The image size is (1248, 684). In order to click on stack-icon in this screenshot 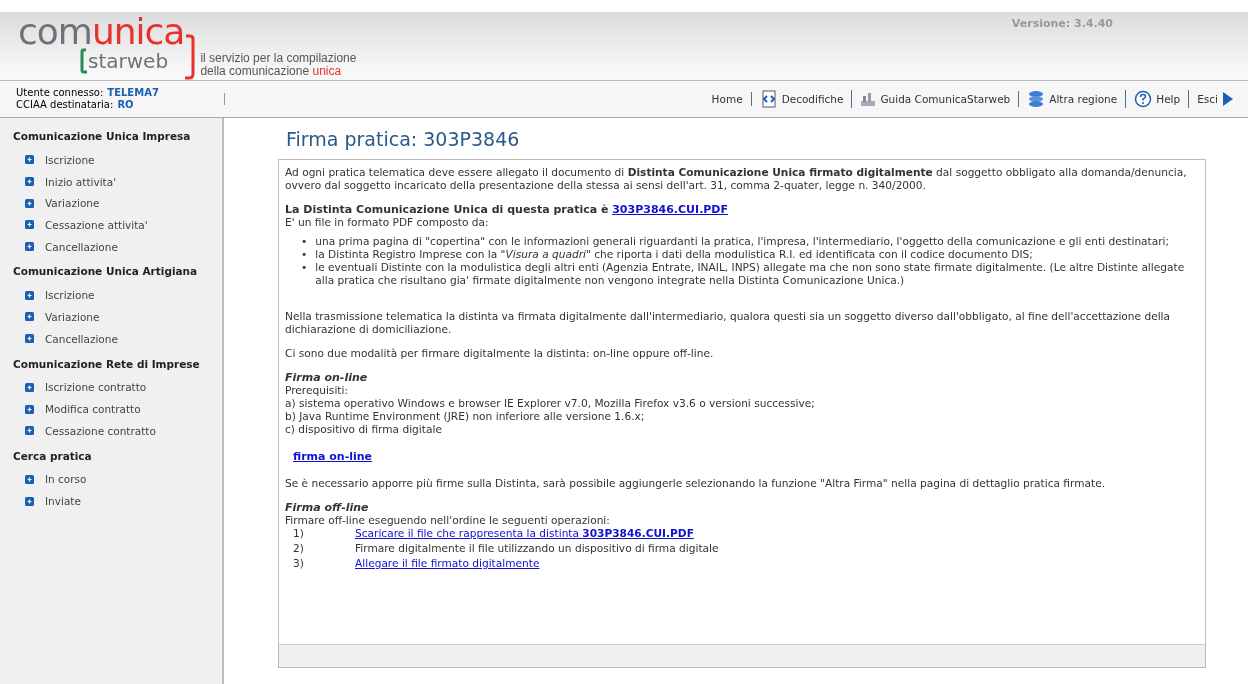, I will do `click(1036, 99)`.